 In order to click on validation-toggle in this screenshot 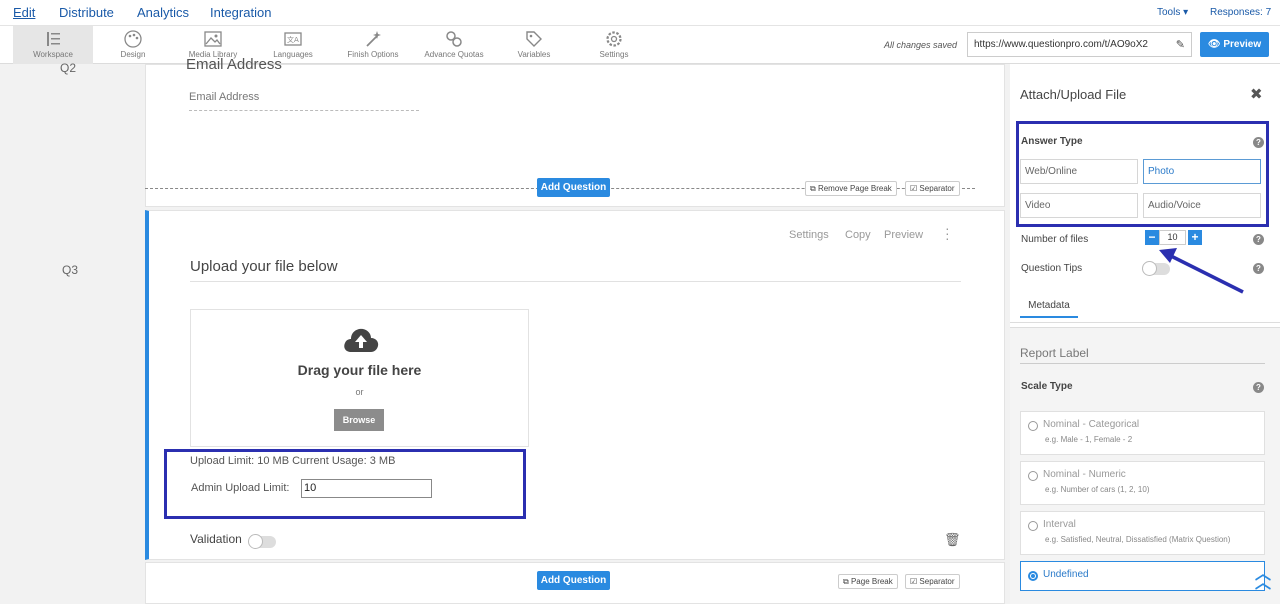, I will do `click(262, 541)`.